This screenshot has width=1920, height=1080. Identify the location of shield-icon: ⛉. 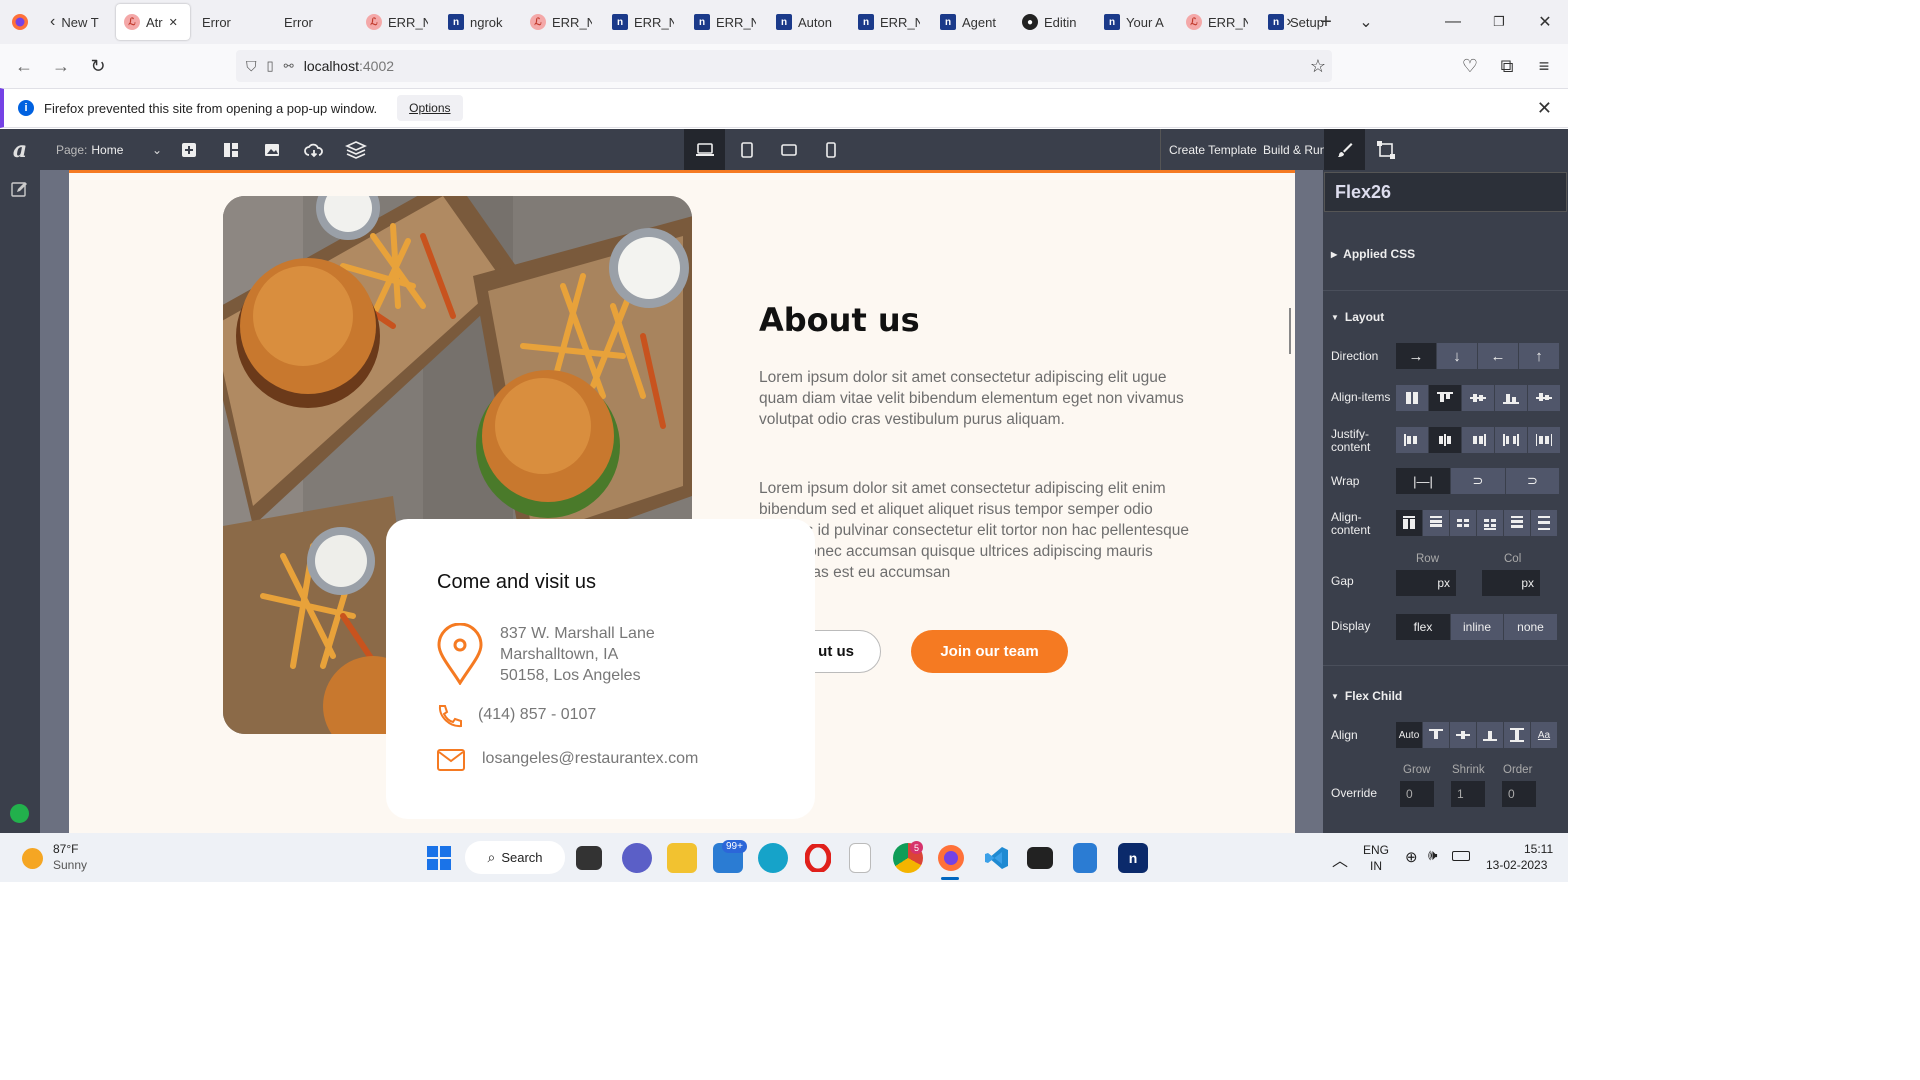
(251, 66).